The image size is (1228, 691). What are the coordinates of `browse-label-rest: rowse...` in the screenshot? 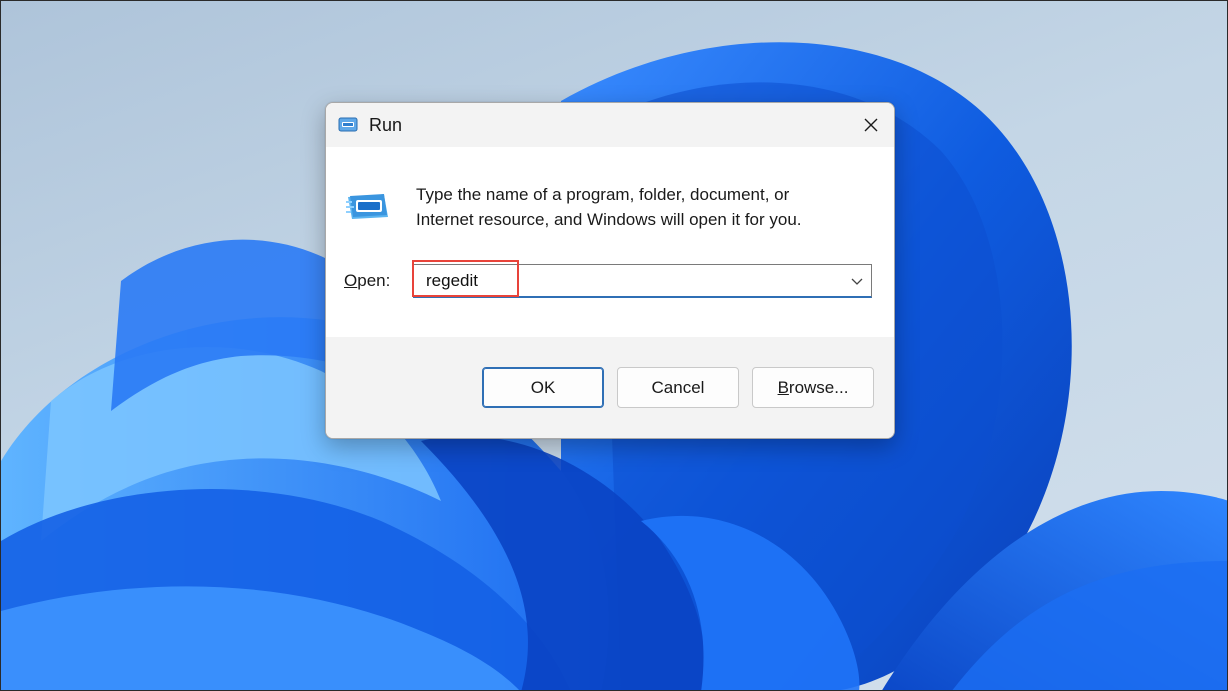 It's located at (818, 387).